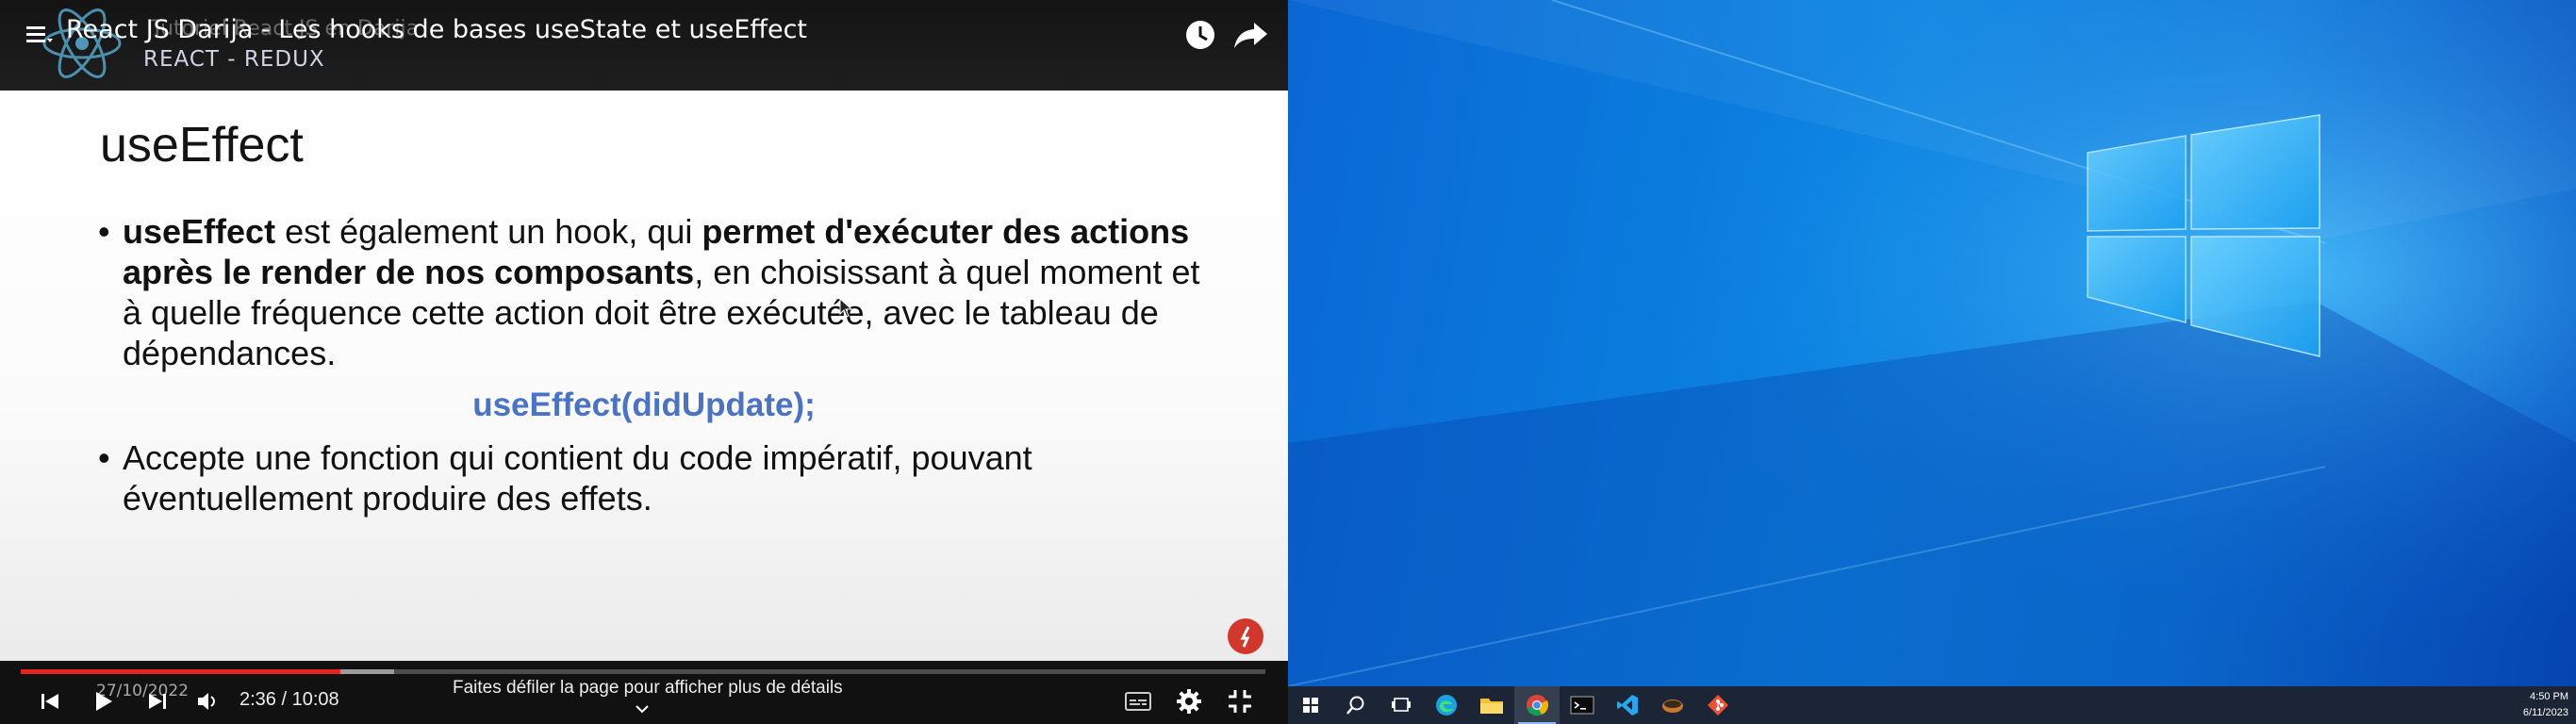 The height and width of the screenshot is (724, 2576). Describe the element at coordinates (1537, 705) in the screenshot. I see `chrome-icon` at that location.